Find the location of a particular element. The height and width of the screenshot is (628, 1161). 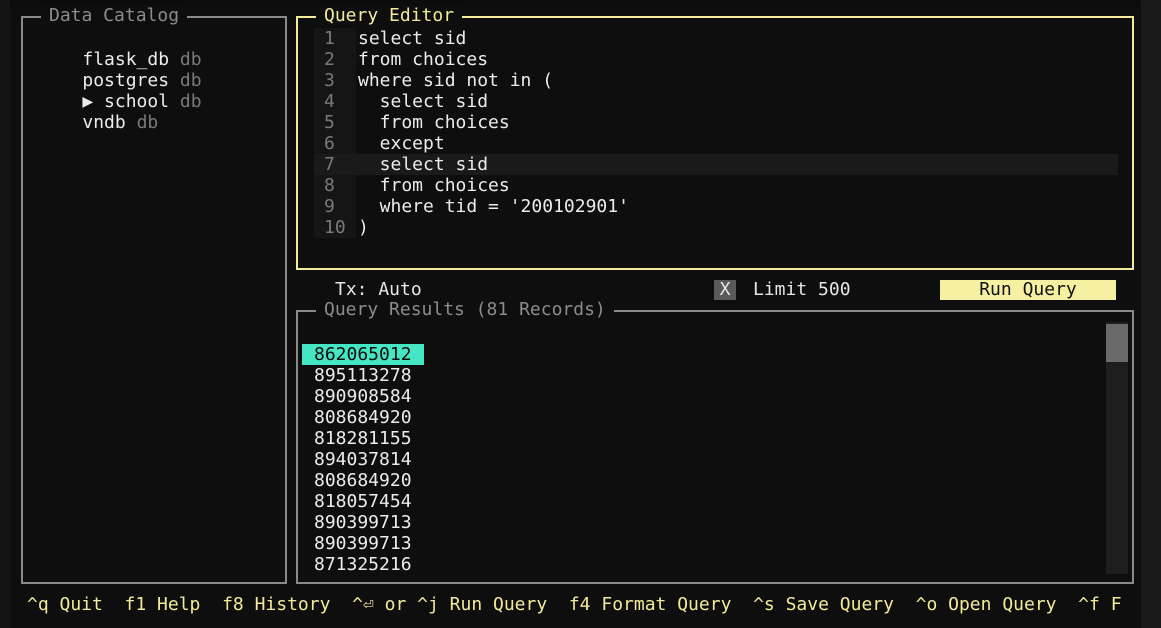

editor-line: 9 where tid = '200102901' is located at coordinates (716, 206).